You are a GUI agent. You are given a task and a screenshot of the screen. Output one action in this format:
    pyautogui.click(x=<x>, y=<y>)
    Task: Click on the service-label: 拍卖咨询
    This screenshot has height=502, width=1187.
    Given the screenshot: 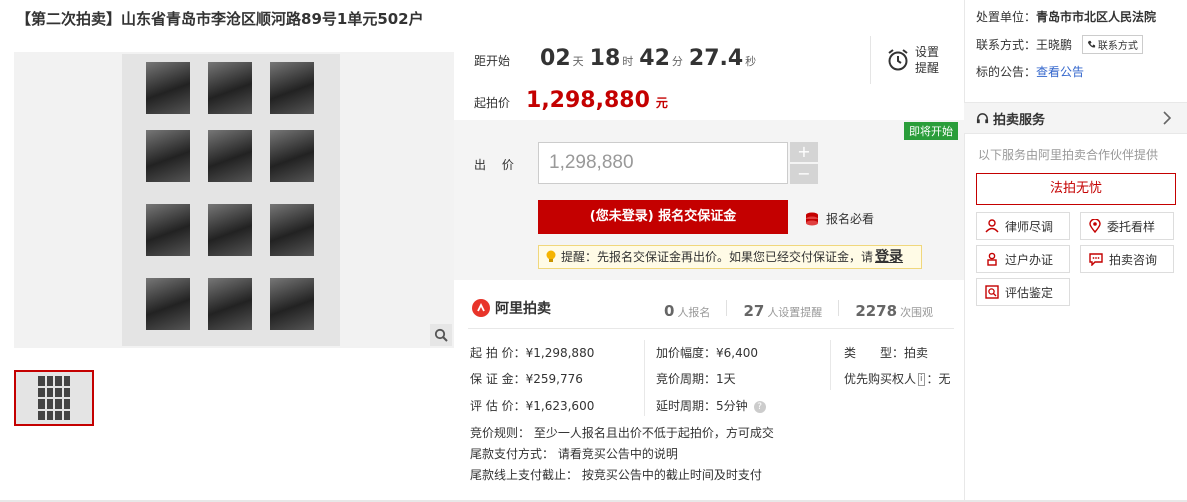 What is the action you would take?
    pyautogui.click(x=1133, y=259)
    